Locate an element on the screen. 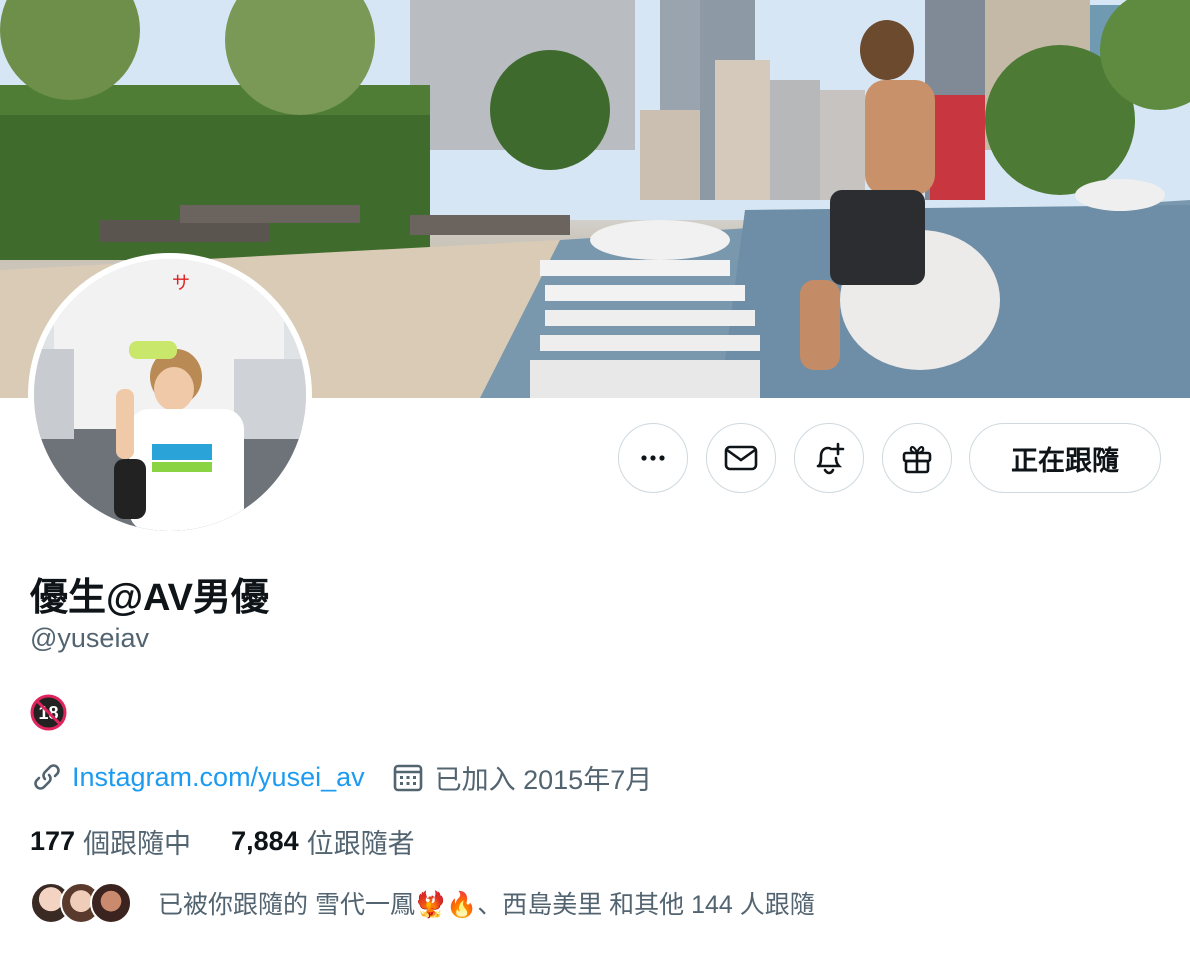 This screenshot has width=1190, height=960. notify-button is located at coordinates (829, 458).